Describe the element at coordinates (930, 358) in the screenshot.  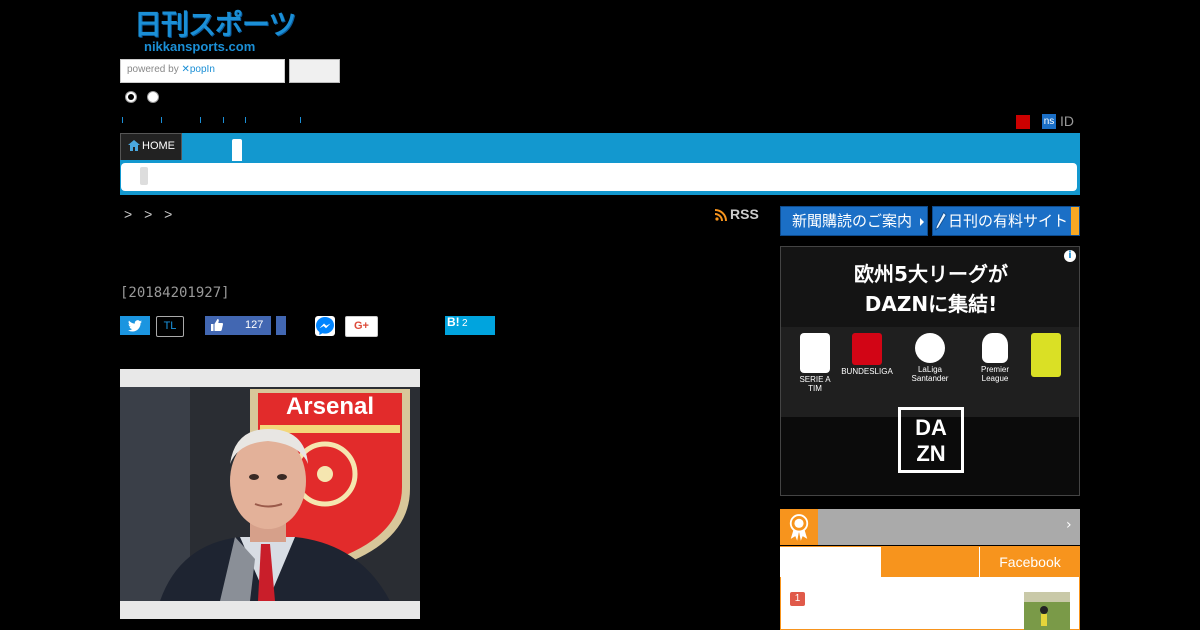
I see `league-logo-laliga: LaLiga Santander` at that location.